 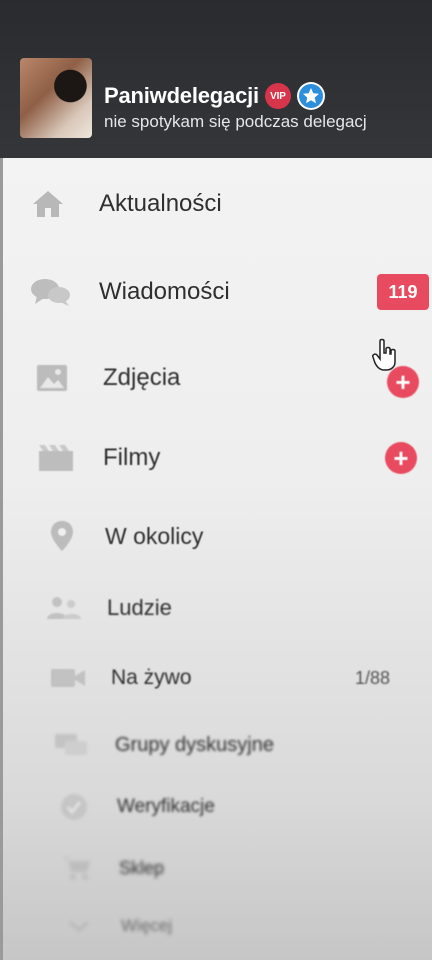 I want to click on menu-item-label: Zdjęcia, so click(x=142, y=377).